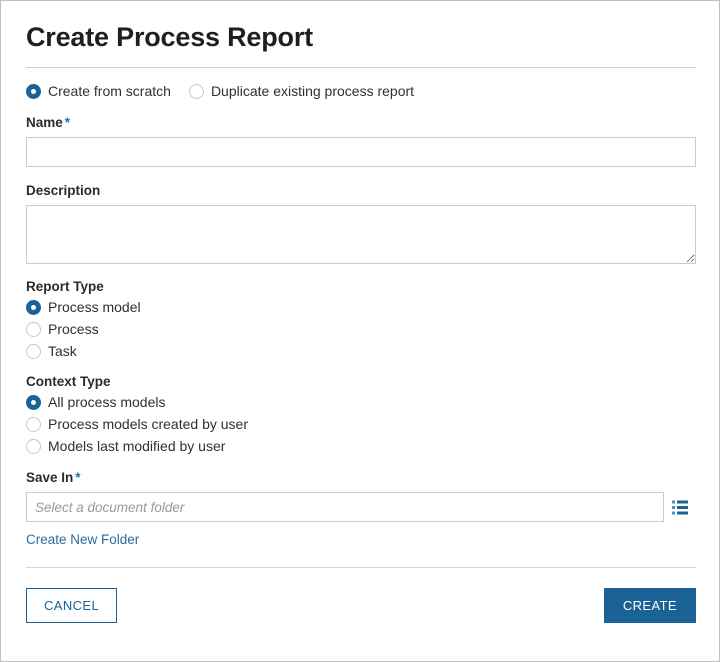  What do you see at coordinates (361, 402) in the screenshot?
I see `radio-context-all-process-models: All process models` at bounding box center [361, 402].